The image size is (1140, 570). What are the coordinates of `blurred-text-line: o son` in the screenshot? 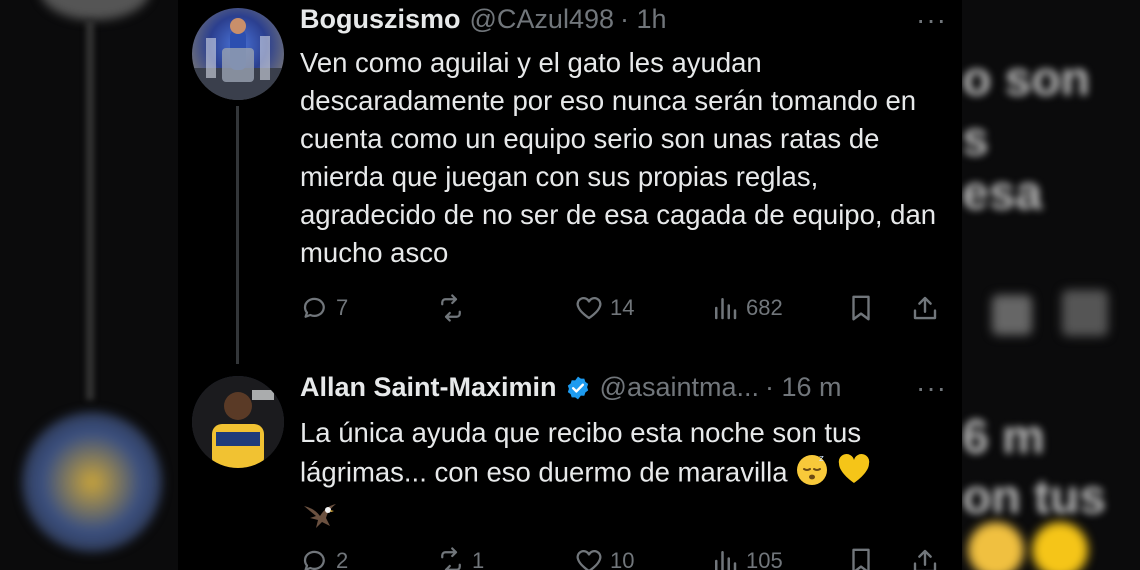 It's located at (1026, 79).